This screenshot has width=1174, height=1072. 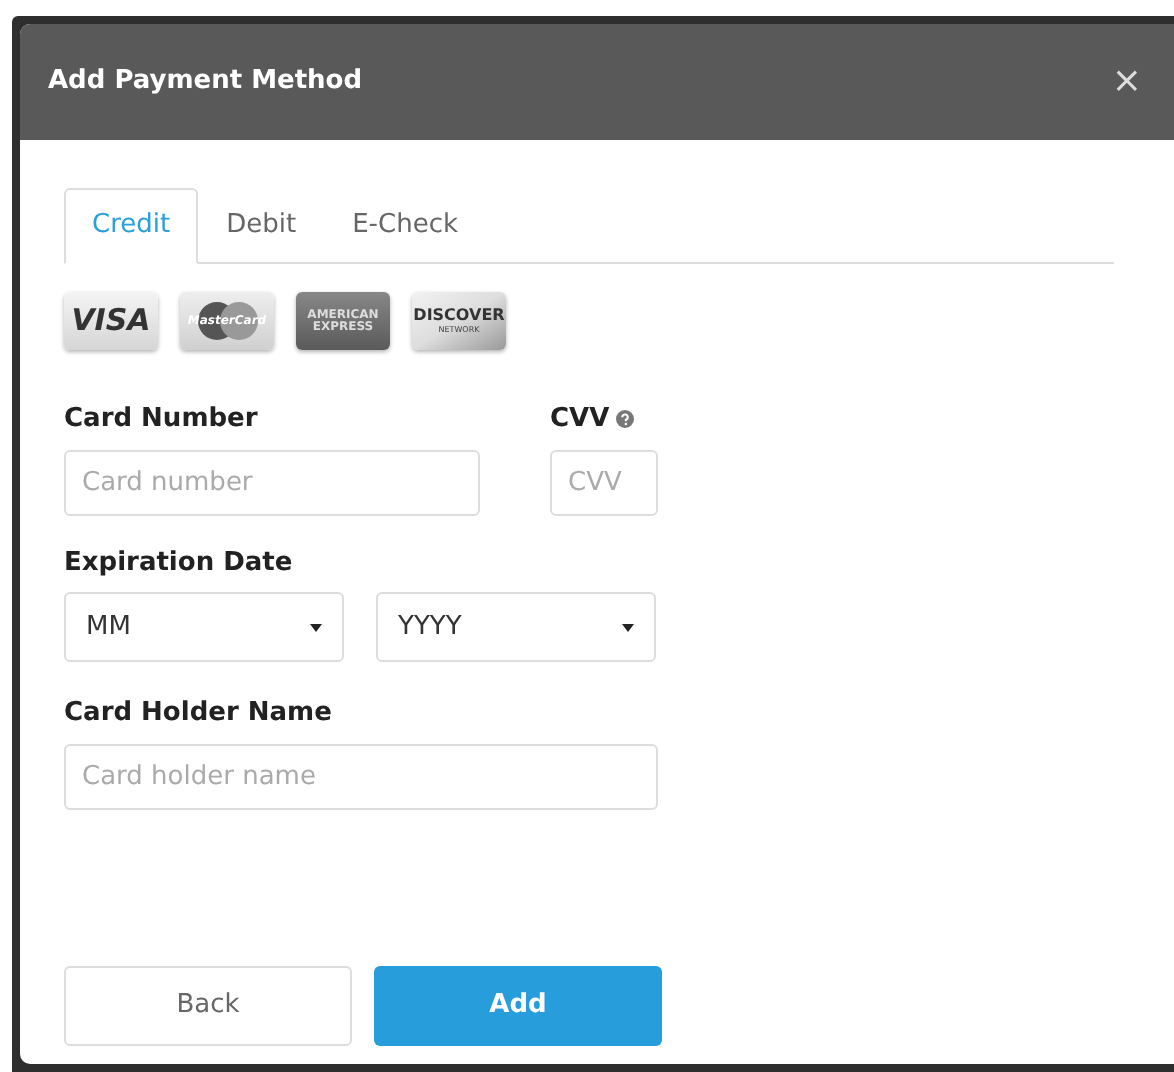 What do you see at coordinates (204, 627) in the screenshot?
I see `select-dropdown: MM` at bounding box center [204, 627].